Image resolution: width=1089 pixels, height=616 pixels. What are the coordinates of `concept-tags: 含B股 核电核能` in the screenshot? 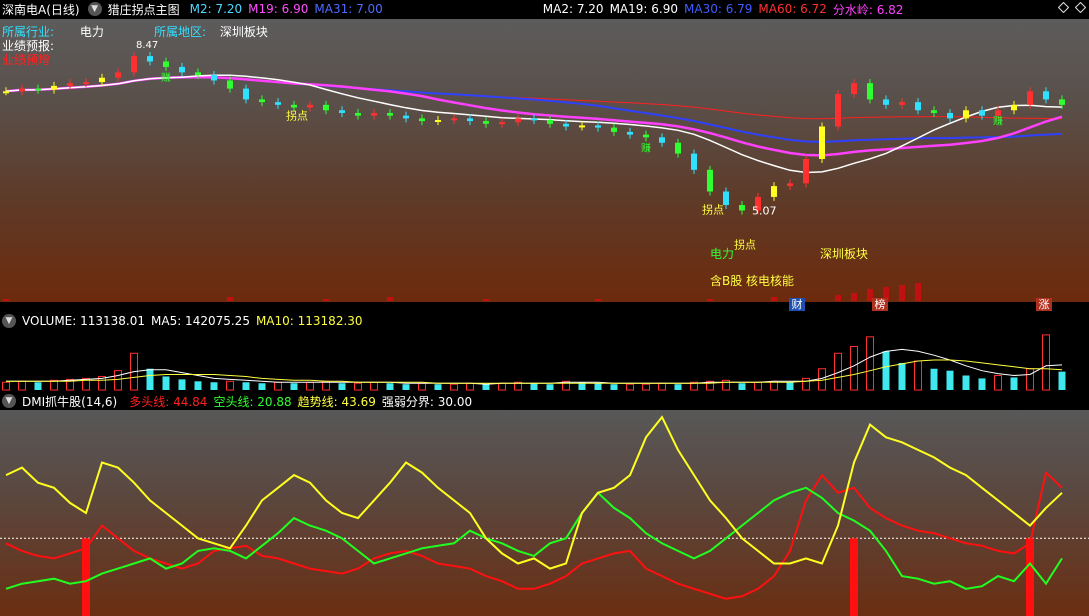 It's located at (752, 281).